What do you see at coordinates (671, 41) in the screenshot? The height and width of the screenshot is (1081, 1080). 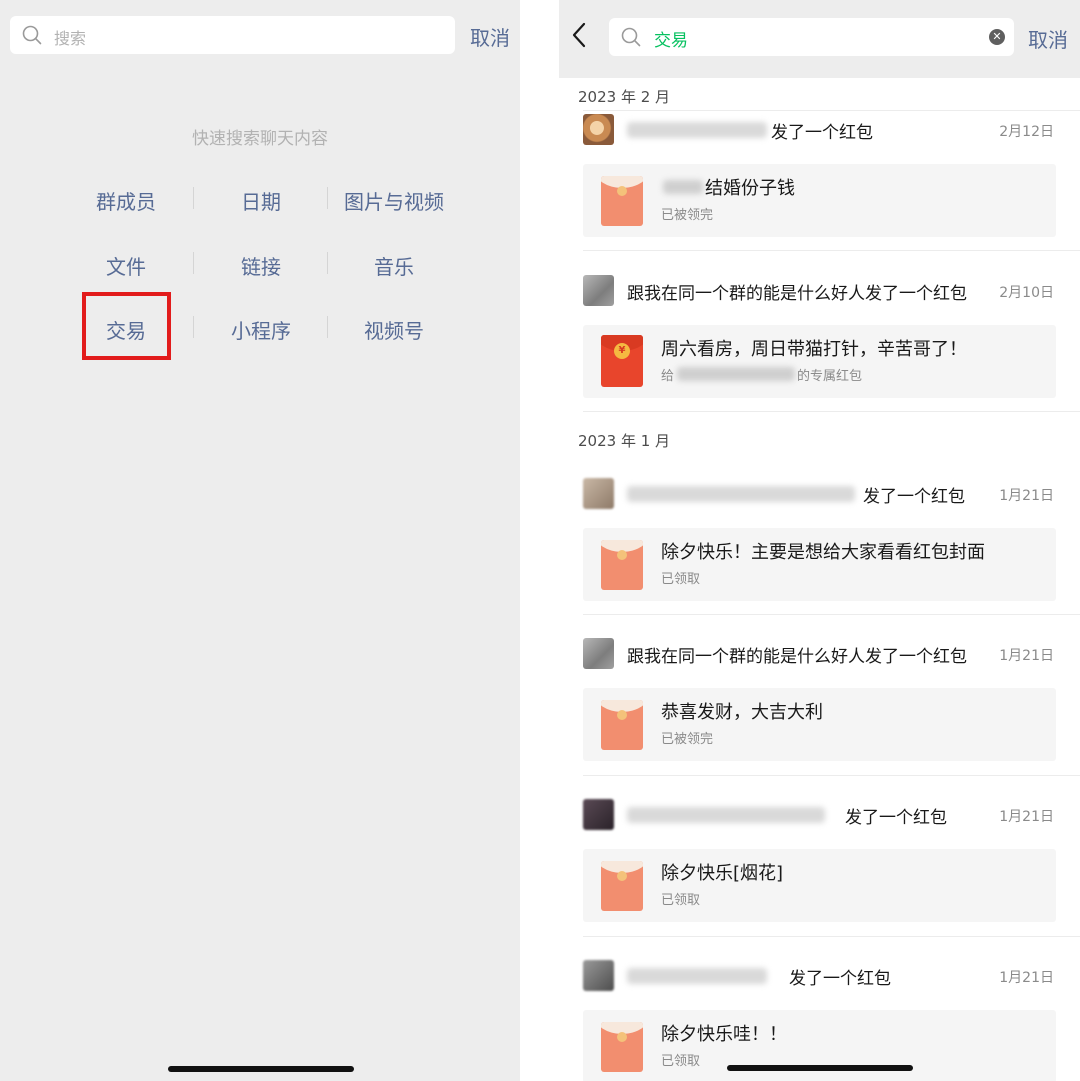 I see `search-query: 交易` at bounding box center [671, 41].